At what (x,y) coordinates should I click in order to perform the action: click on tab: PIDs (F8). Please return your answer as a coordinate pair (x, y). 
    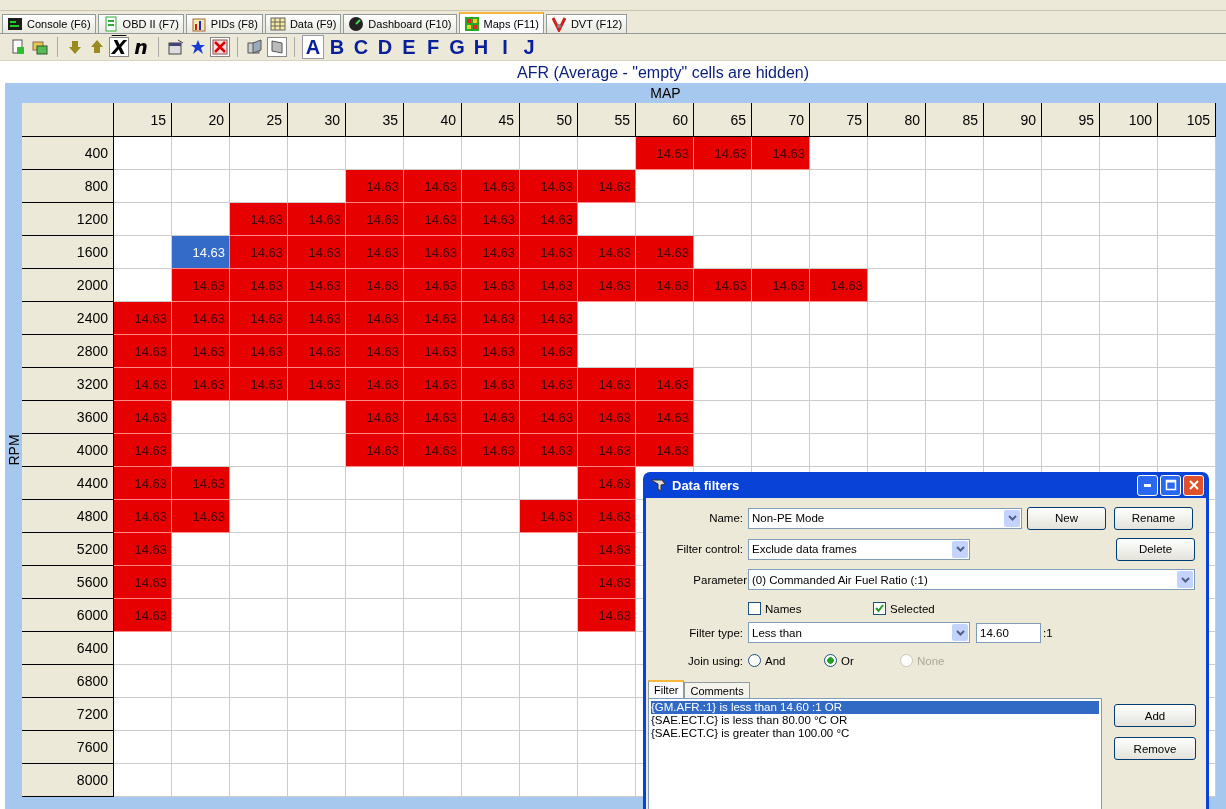
    Looking at the image, I should click on (224, 23).